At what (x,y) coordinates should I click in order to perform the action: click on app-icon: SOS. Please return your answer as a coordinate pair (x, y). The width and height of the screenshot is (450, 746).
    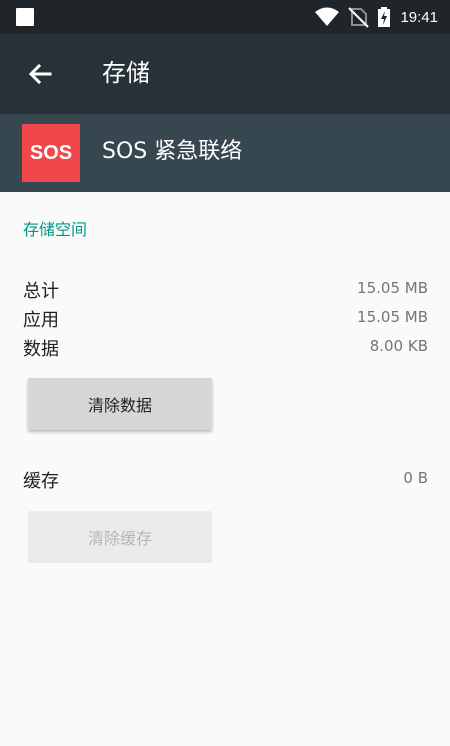
    Looking at the image, I should click on (51, 153).